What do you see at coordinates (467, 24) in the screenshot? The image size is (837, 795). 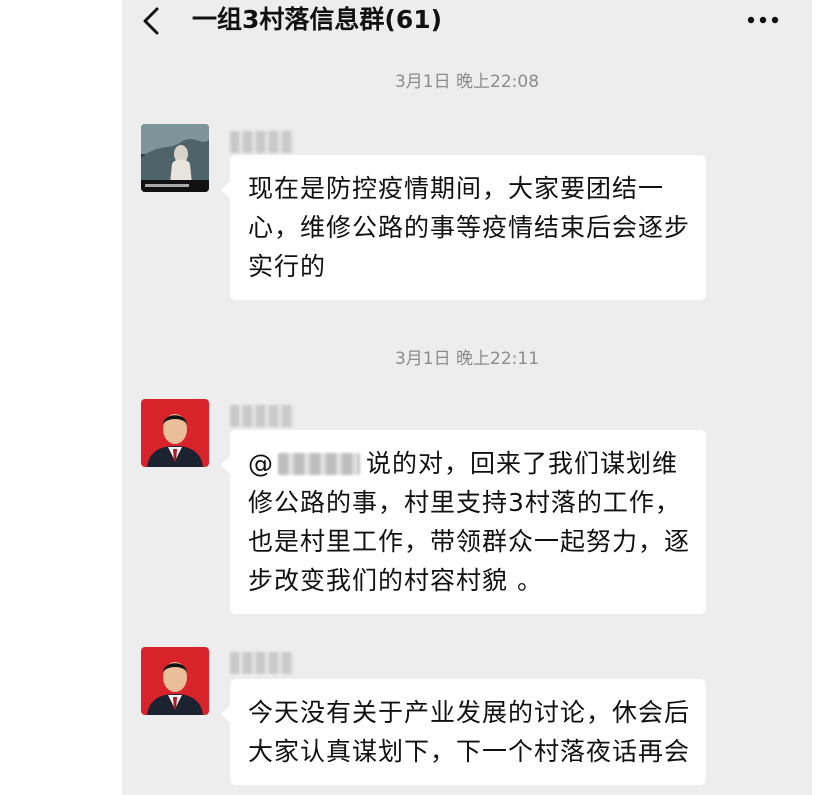 I see `chat-header: 一组3村落信息群(61)` at bounding box center [467, 24].